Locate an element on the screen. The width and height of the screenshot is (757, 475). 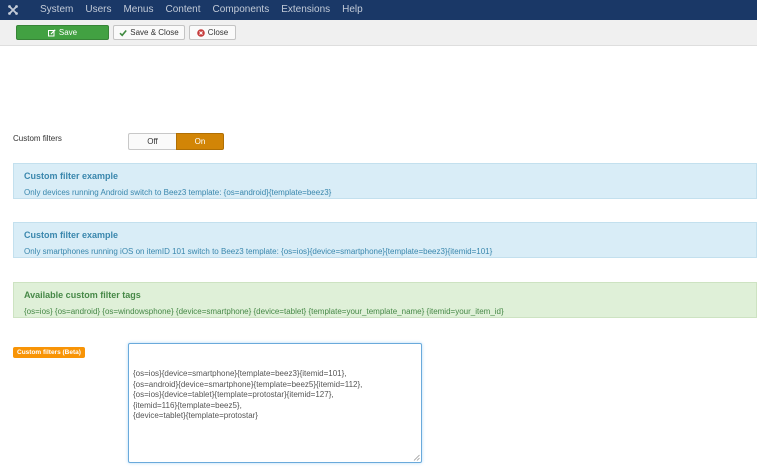
menu-extensions: Extensions is located at coordinates (305, 10).